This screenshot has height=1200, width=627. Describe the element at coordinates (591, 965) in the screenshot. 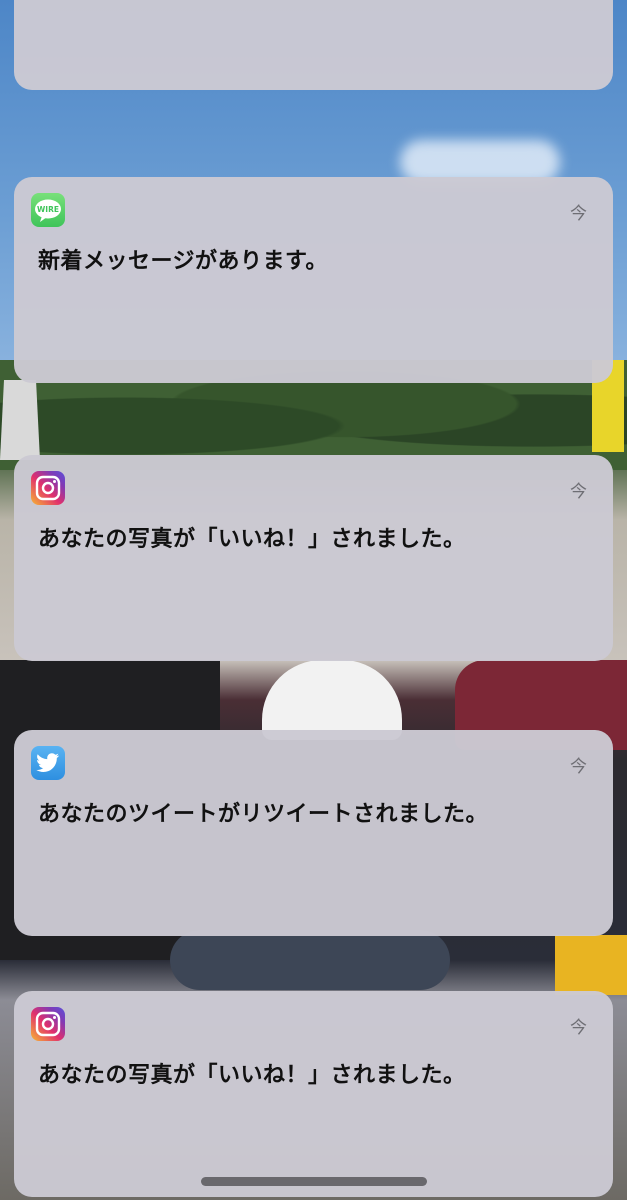

I see `crowd-yellow-item` at that location.